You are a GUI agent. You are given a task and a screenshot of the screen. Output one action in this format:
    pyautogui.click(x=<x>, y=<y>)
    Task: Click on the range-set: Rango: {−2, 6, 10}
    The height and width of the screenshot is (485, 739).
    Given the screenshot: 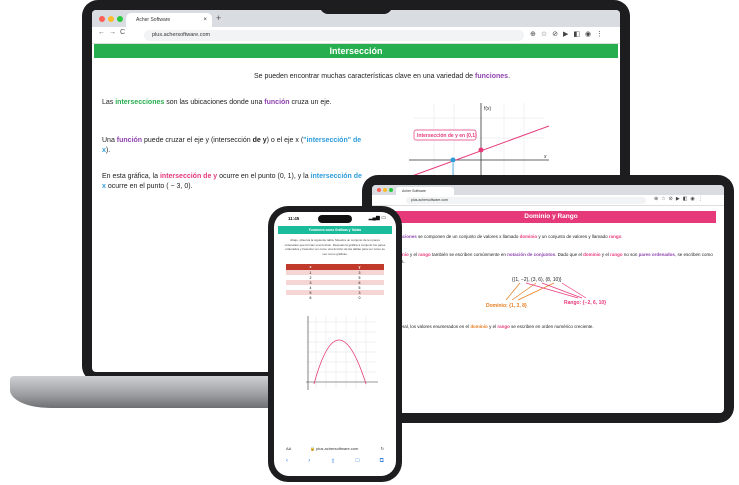 What is the action you would take?
    pyautogui.click(x=585, y=303)
    